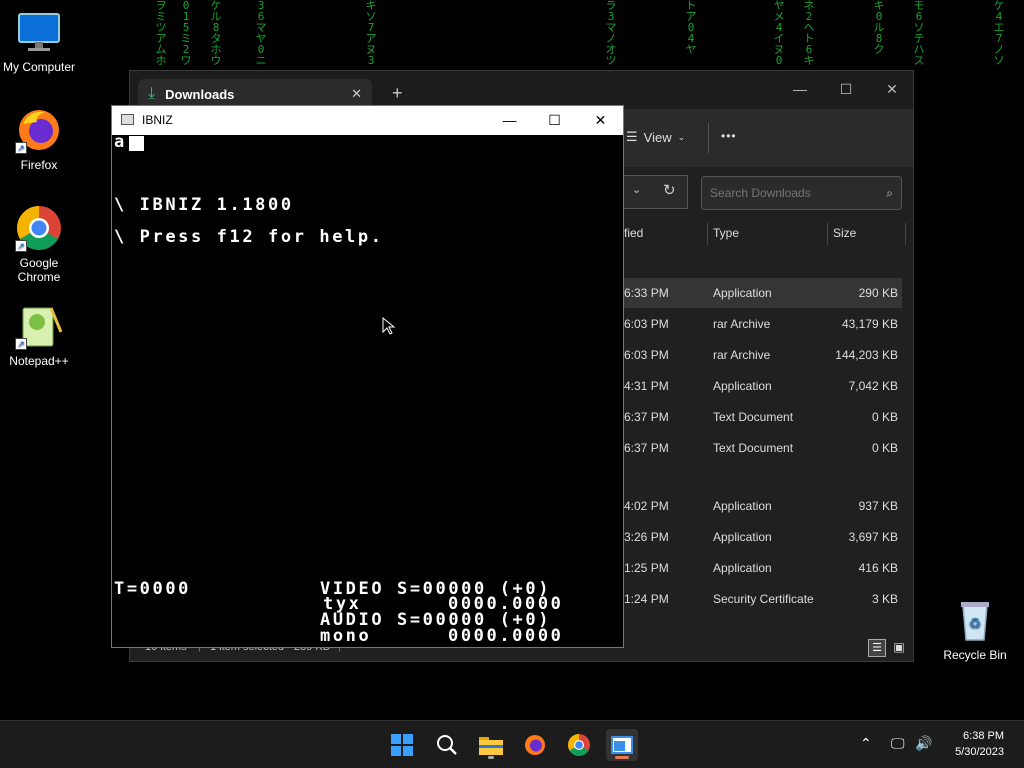 The height and width of the screenshot is (768, 1024). I want to click on desktop-icon-recycle-bin: ♻ Recycle Bin, so click(975, 629).